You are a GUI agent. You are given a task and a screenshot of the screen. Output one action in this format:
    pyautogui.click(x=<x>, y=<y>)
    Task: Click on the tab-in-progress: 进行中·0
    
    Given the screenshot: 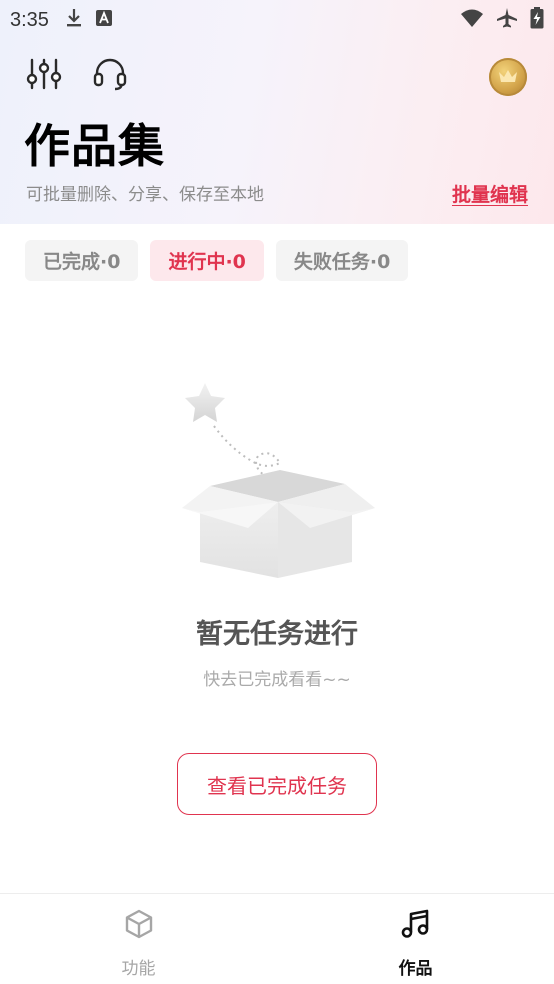 What is the action you would take?
    pyautogui.click(x=207, y=260)
    